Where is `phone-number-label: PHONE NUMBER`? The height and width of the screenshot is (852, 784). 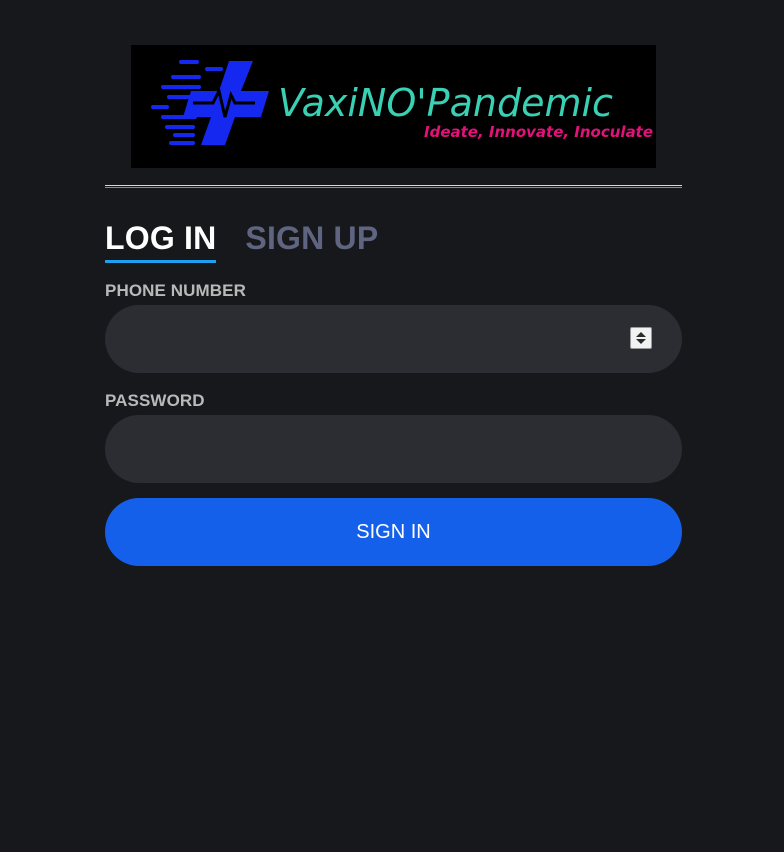
phone-number-label: PHONE NUMBER is located at coordinates (175, 290).